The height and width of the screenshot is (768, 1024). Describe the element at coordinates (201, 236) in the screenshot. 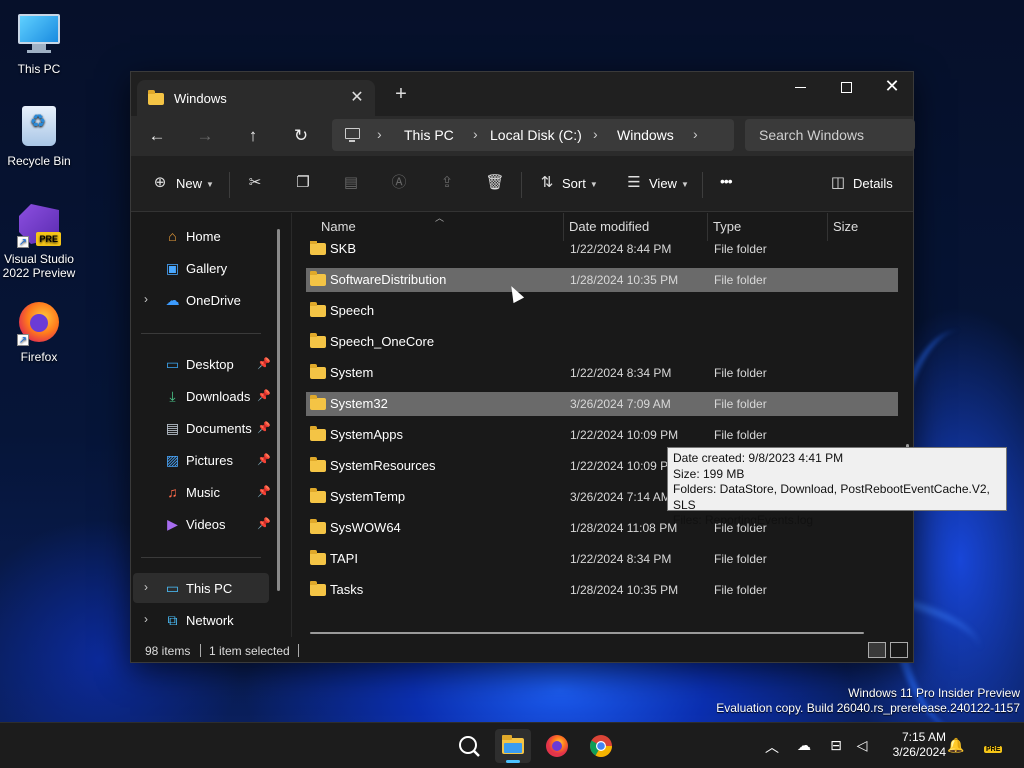

I see `sidebar-item-home: ⌂ Home` at that location.